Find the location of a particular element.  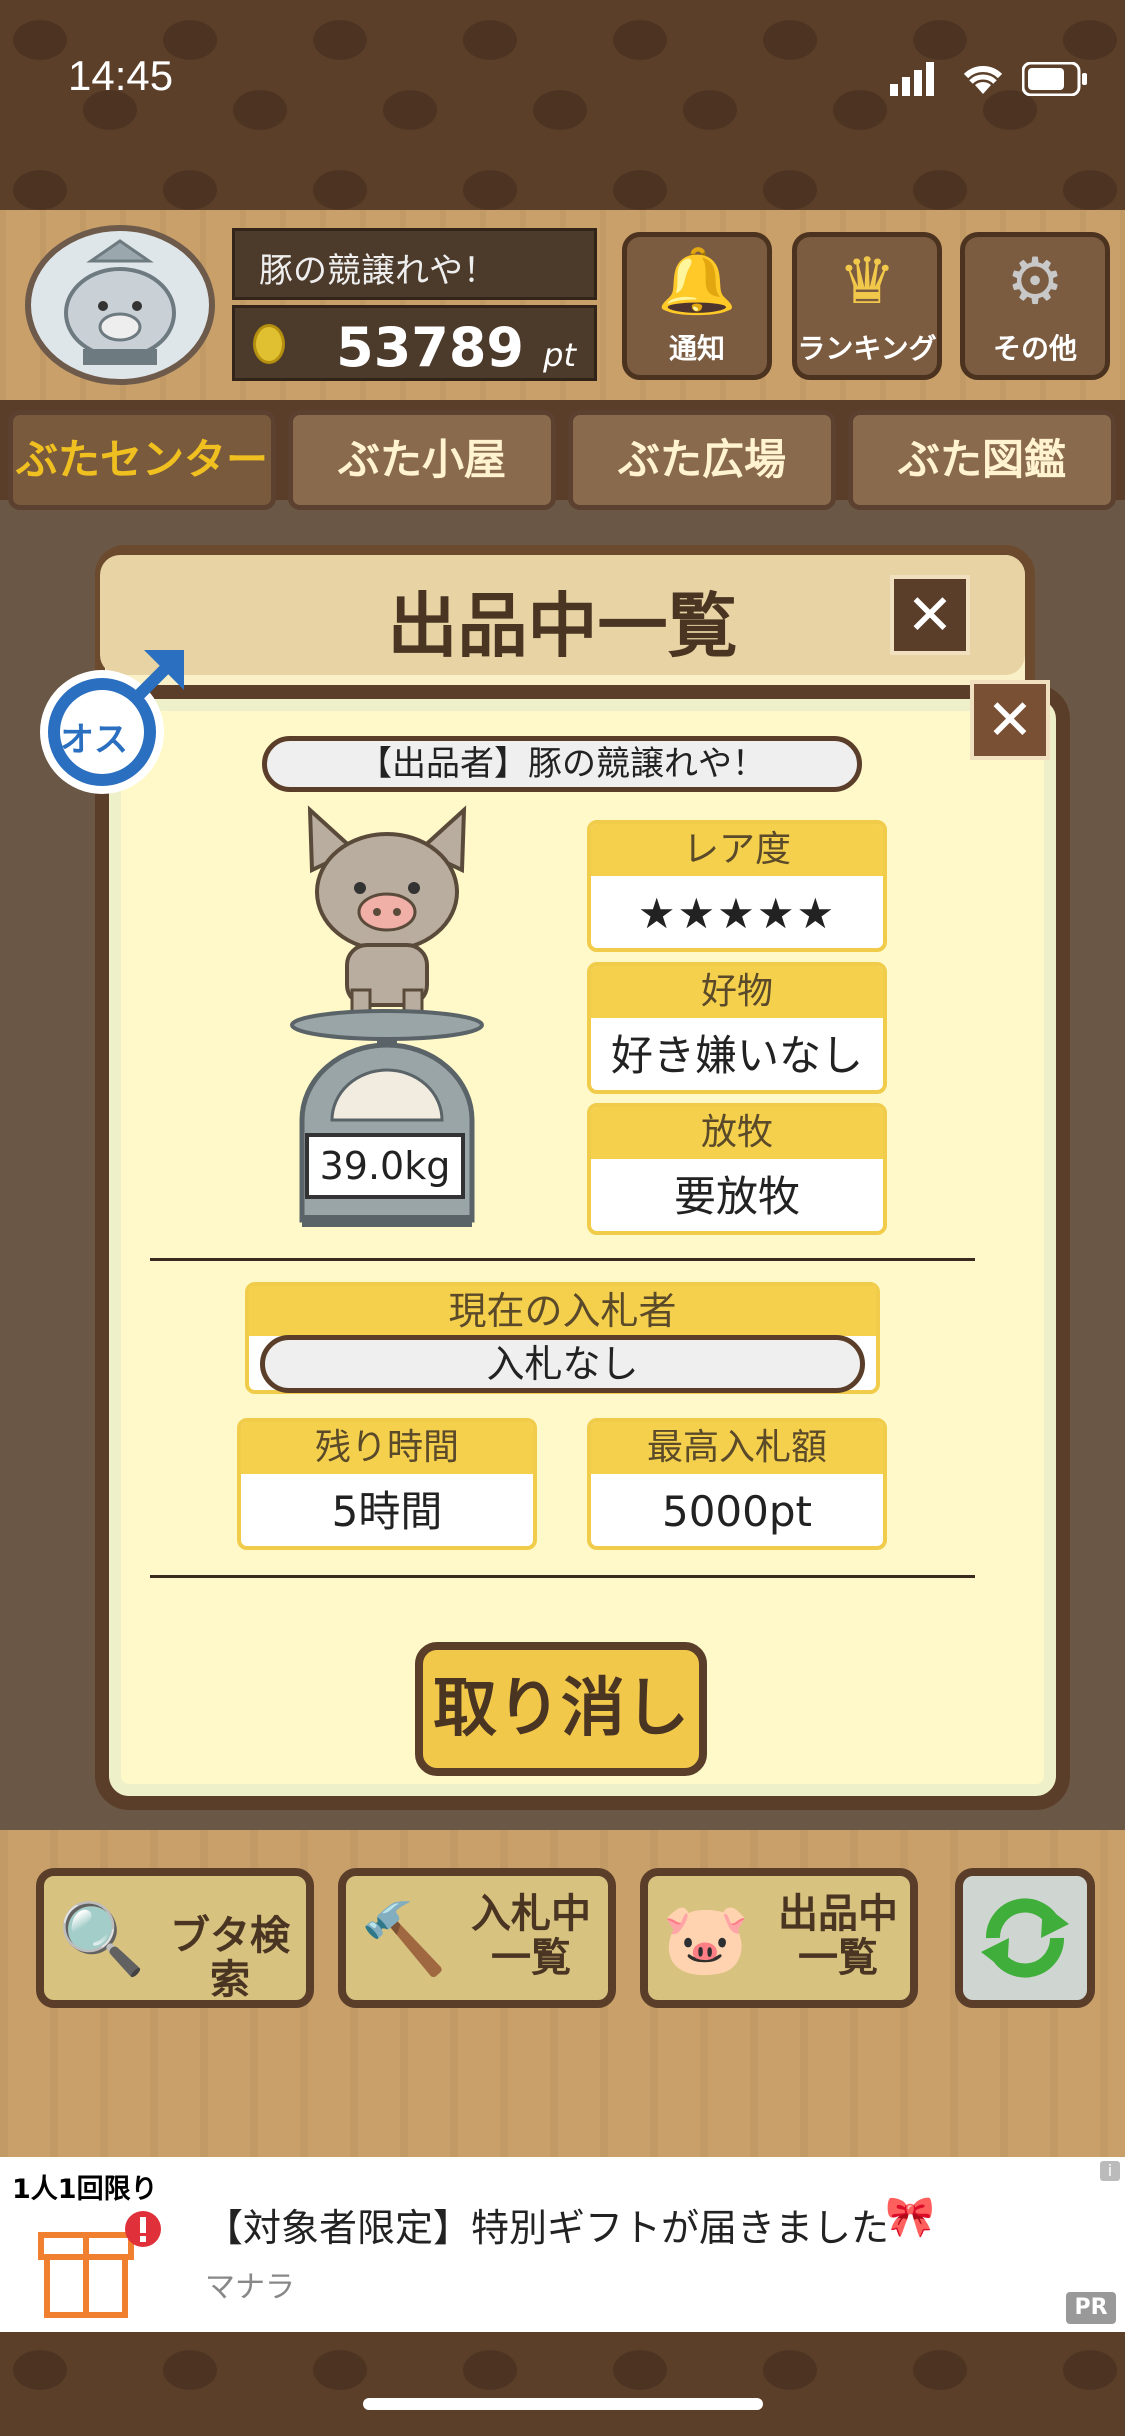

refresh-button is located at coordinates (1025, 1938).